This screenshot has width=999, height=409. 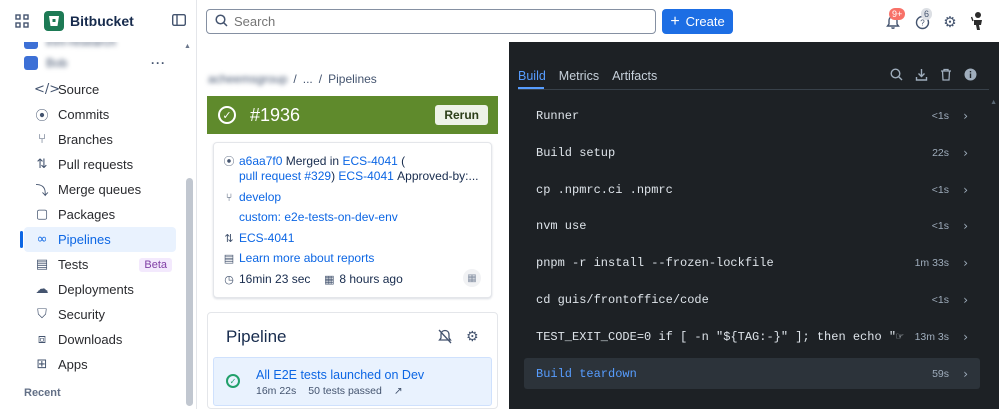 I want to click on tab-metrics: Metrics, so click(x=579, y=76).